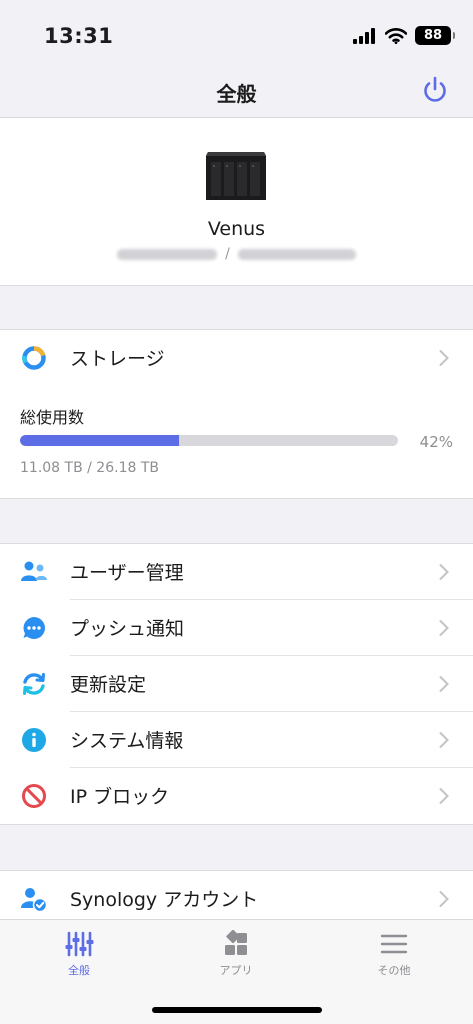 The height and width of the screenshot is (1024, 473). What do you see at coordinates (236, 796) in the screenshot?
I see `menu-item-ip-block: IP ブロック` at bounding box center [236, 796].